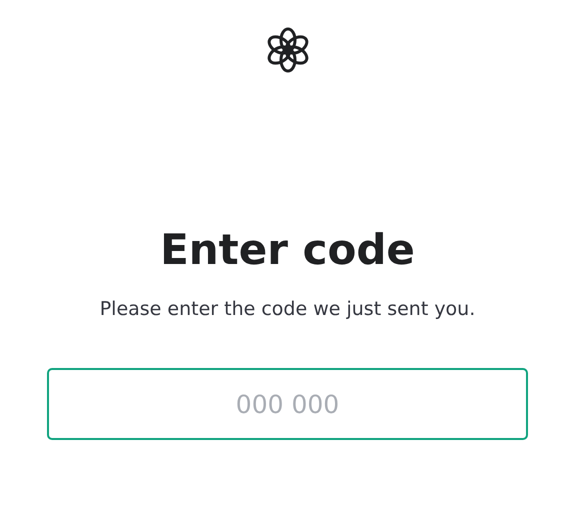 This screenshot has width=575, height=507. Describe the element at coordinates (288, 309) in the screenshot. I see `instruction-text: Please enter the code we just sent you.` at that location.